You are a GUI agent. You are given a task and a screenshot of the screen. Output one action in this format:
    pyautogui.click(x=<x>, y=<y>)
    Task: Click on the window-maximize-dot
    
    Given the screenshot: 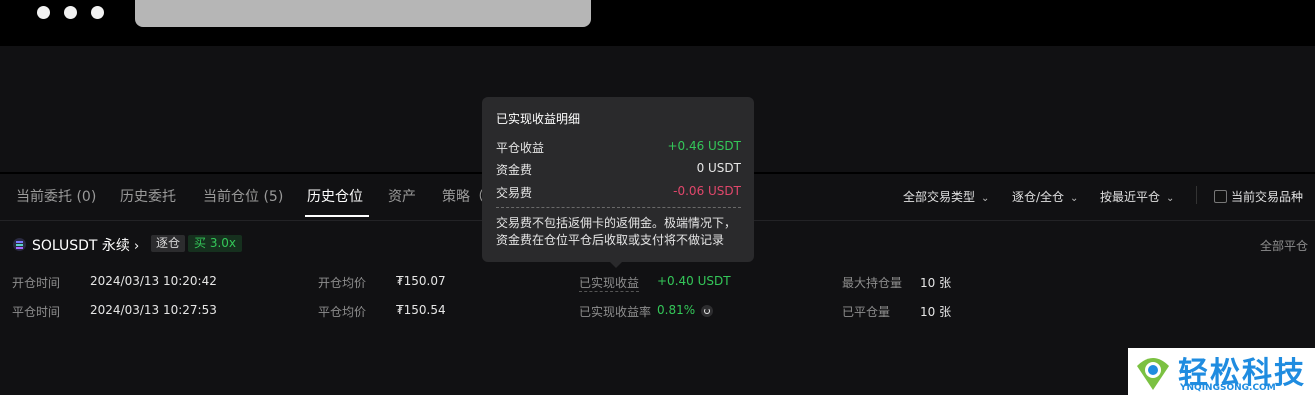 What is the action you would take?
    pyautogui.click(x=97, y=12)
    